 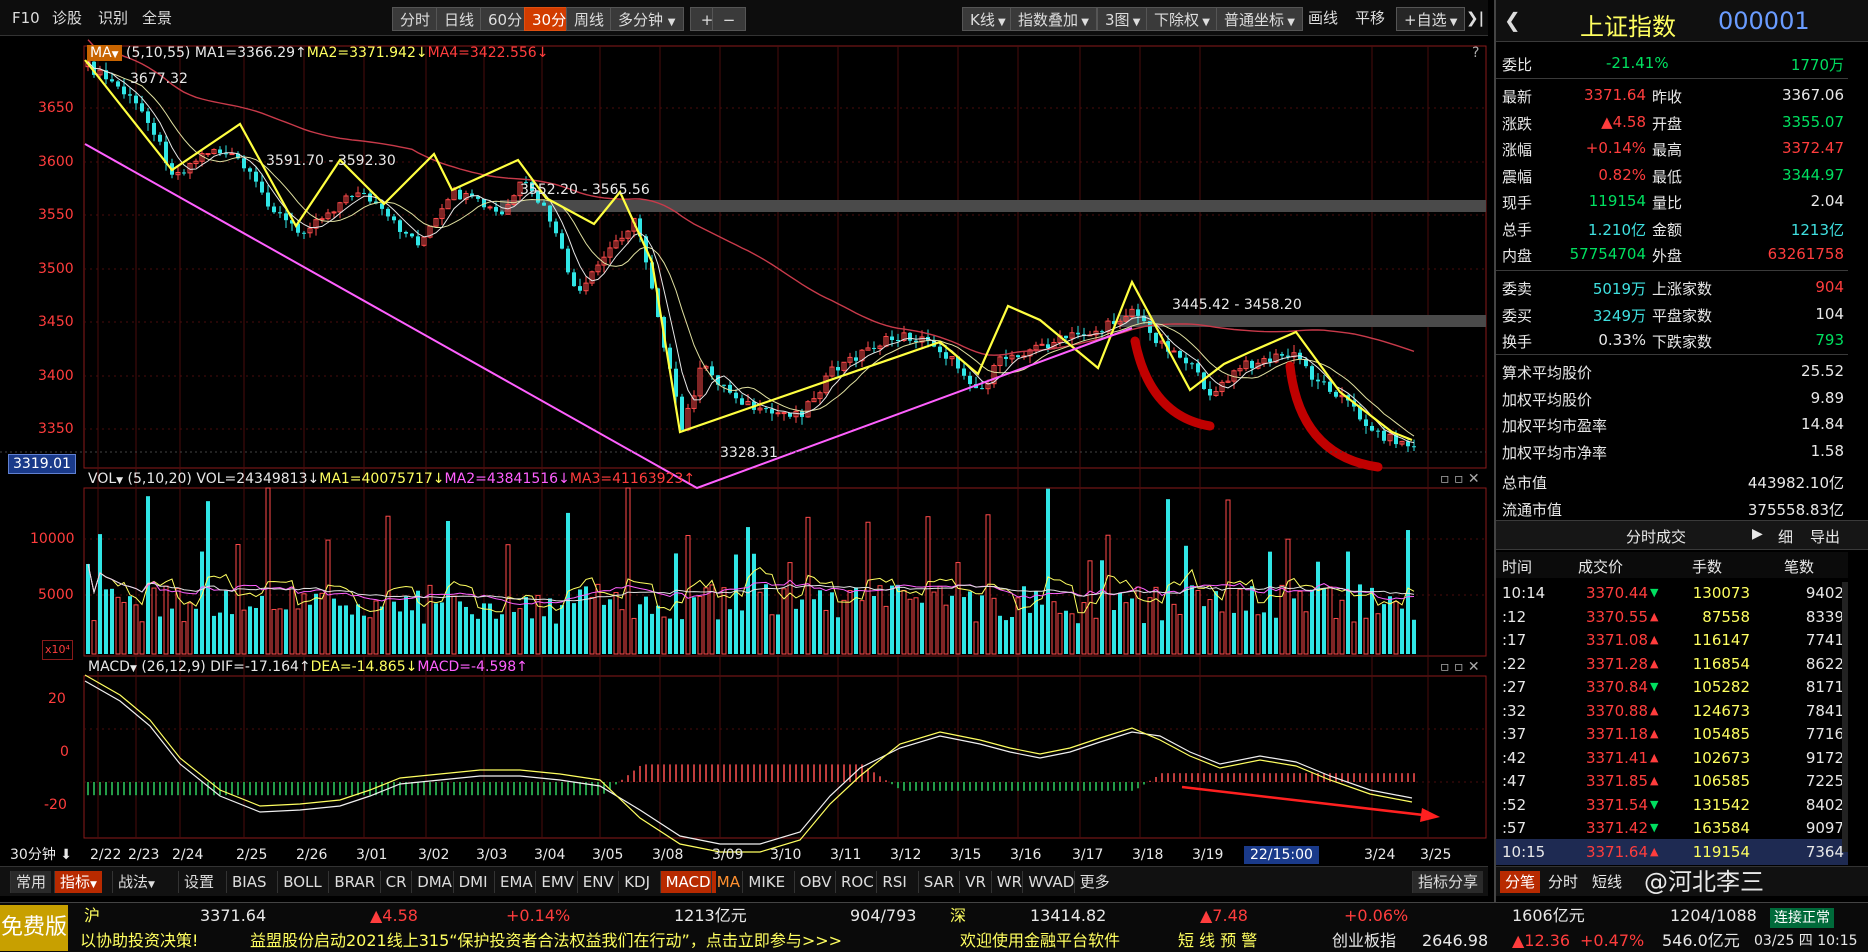 I want to click on period-60min-button: 60分, so click(x=505, y=19).